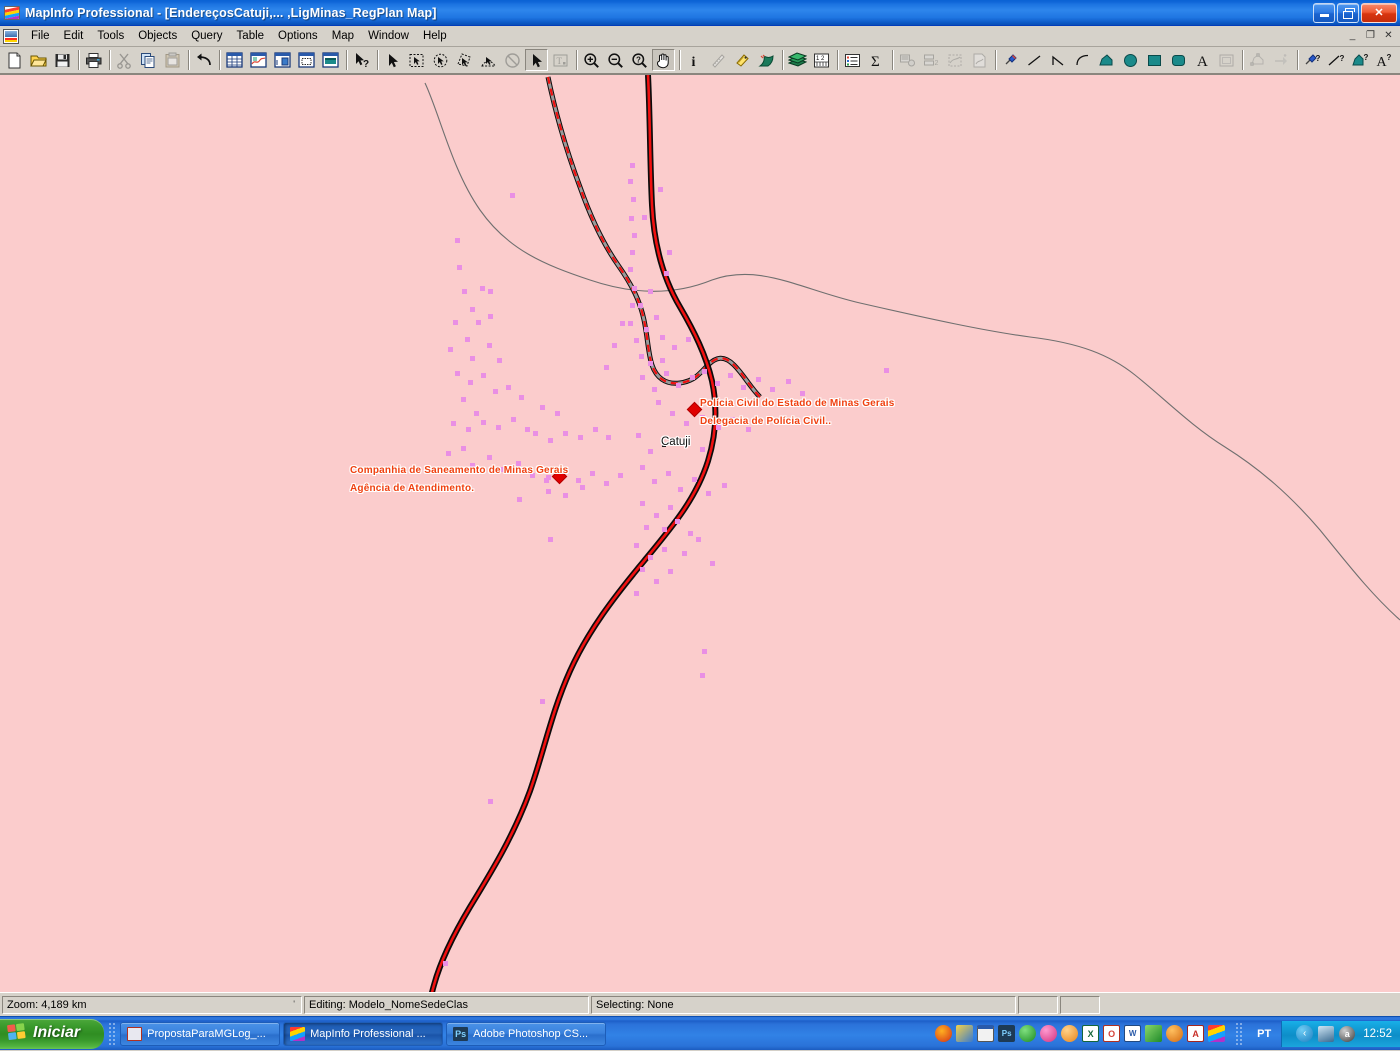  Describe the element at coordinates (1154, 60) in the screenshot. I see `rectangle-icon` at that location.